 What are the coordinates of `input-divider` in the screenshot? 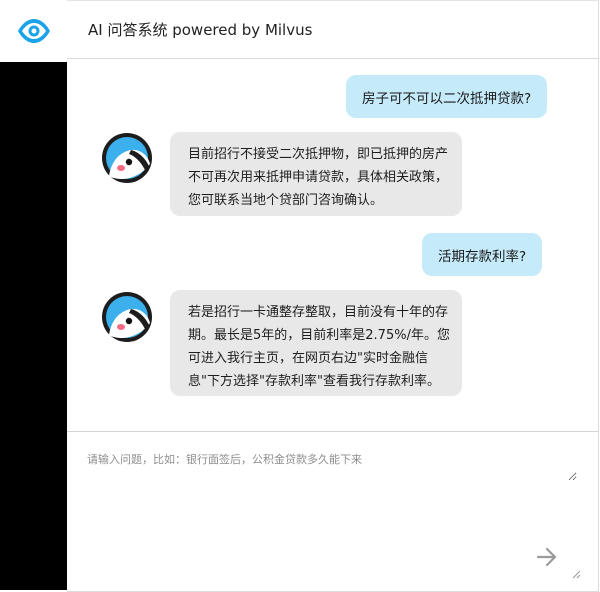 It's located at (332, 431).